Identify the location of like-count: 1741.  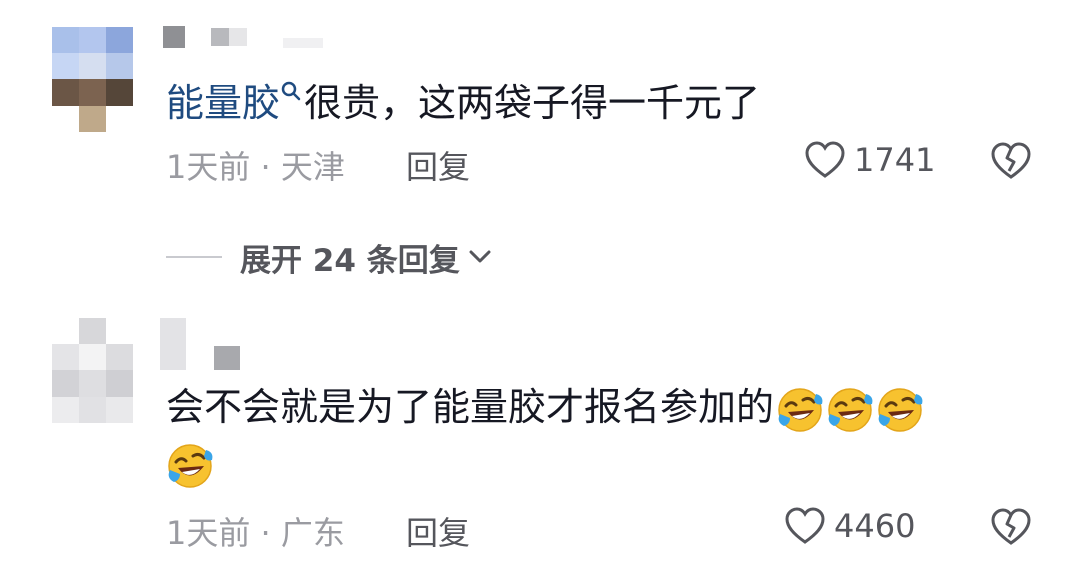
(895, 160).